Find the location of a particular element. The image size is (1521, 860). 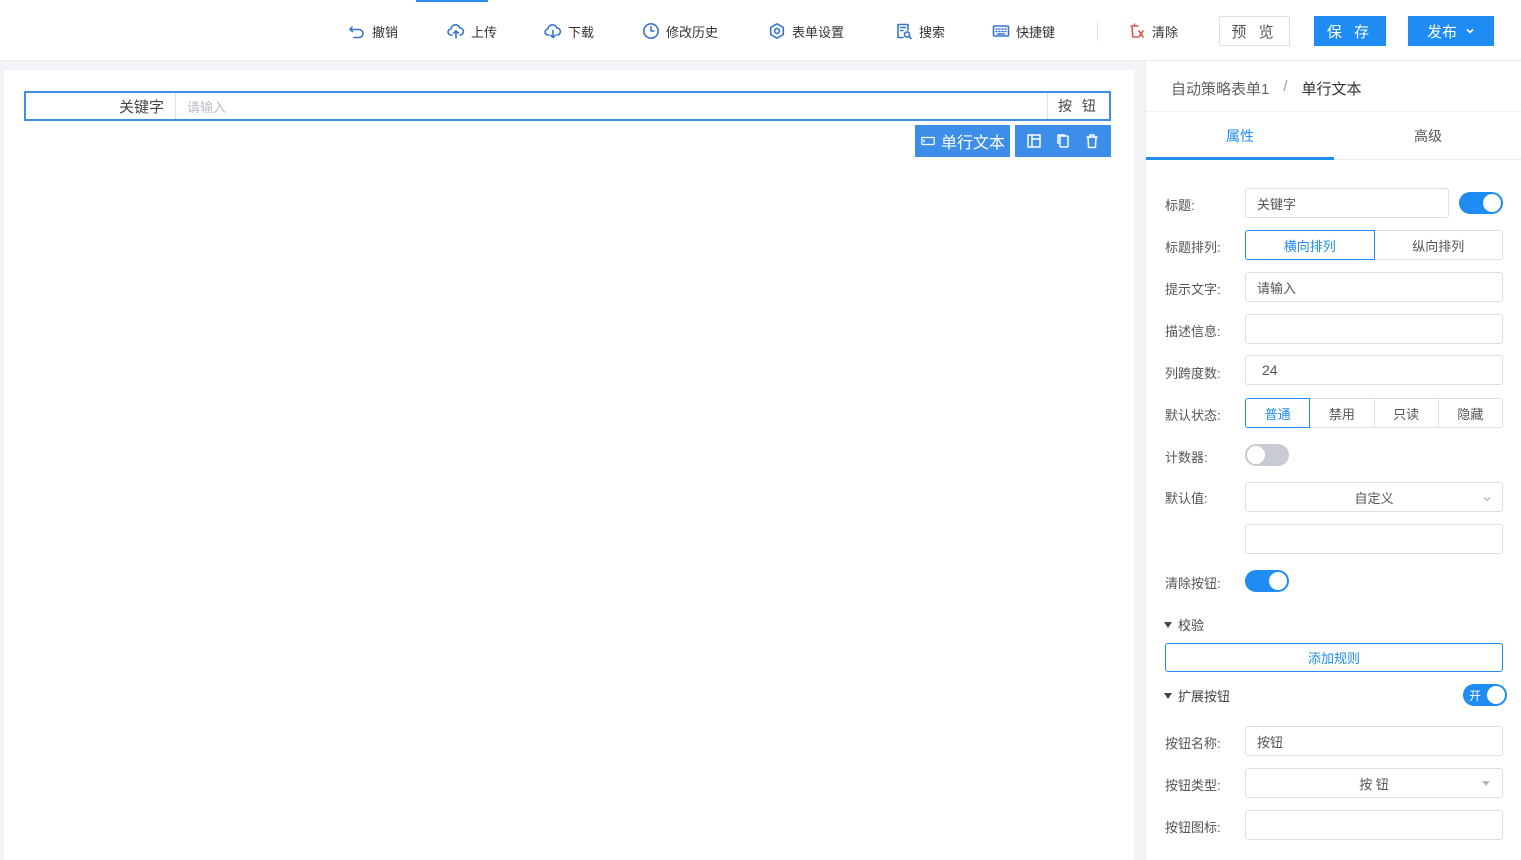

delete-button is located at coordinates (1092, 141).